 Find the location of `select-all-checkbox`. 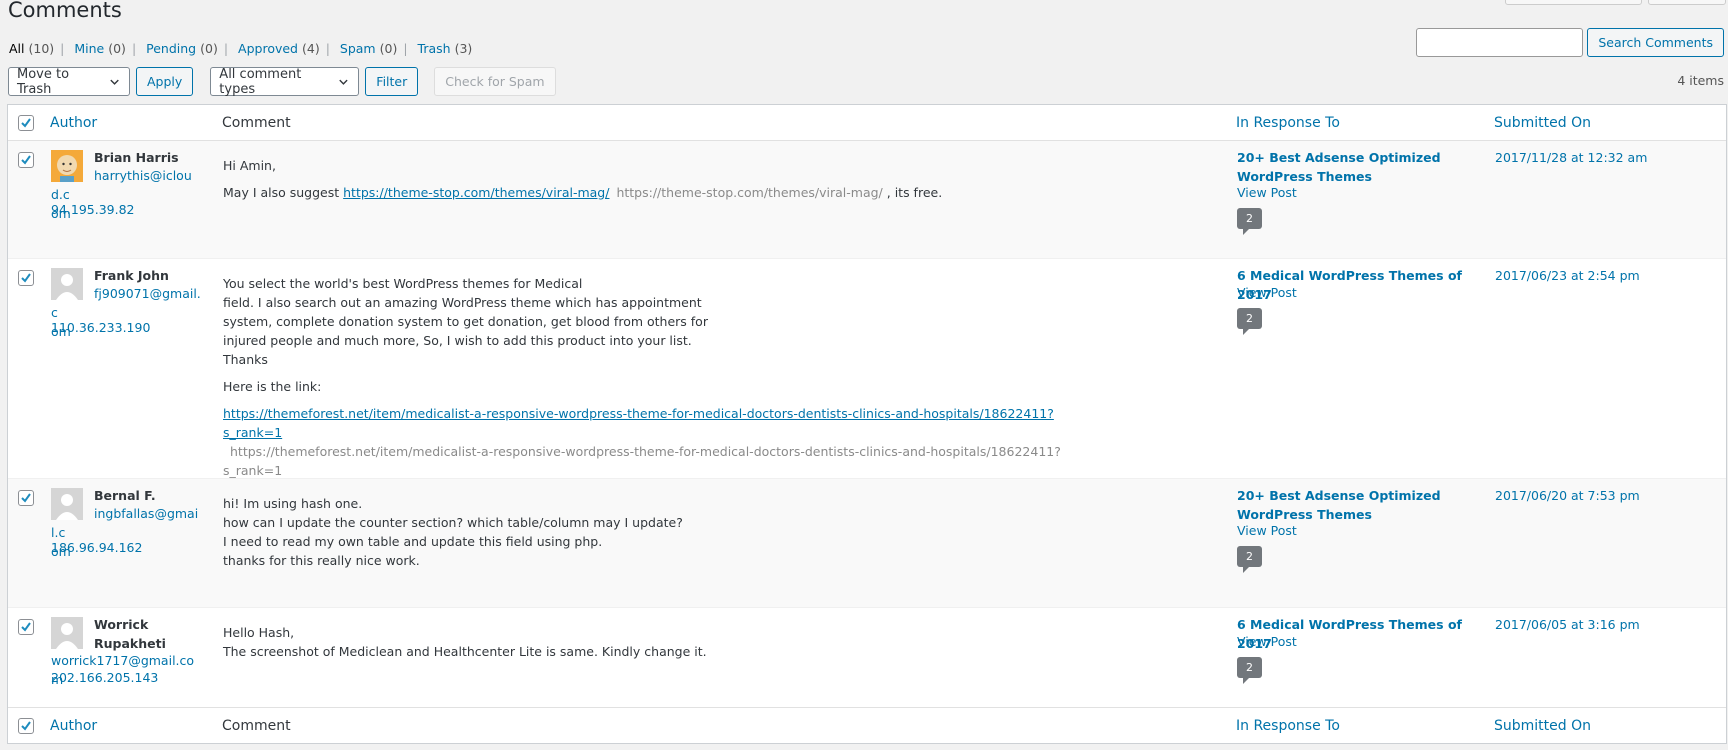

select-all-checkbox is located at coordinates (26, 123).